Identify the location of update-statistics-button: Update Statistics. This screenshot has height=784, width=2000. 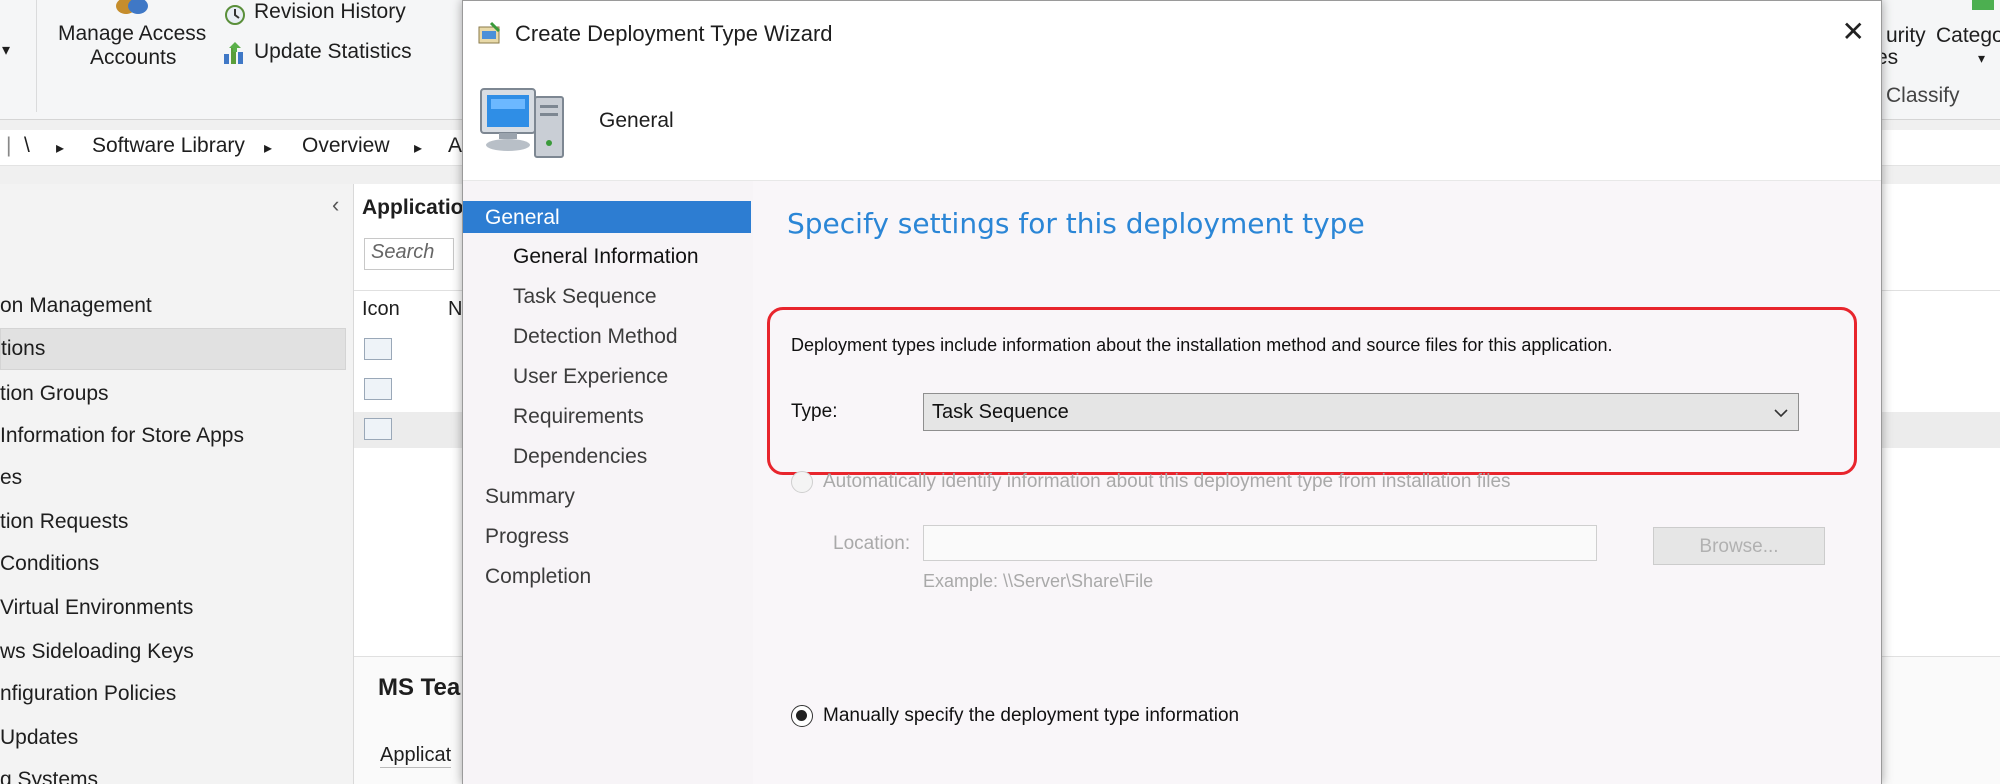
(322, 53).